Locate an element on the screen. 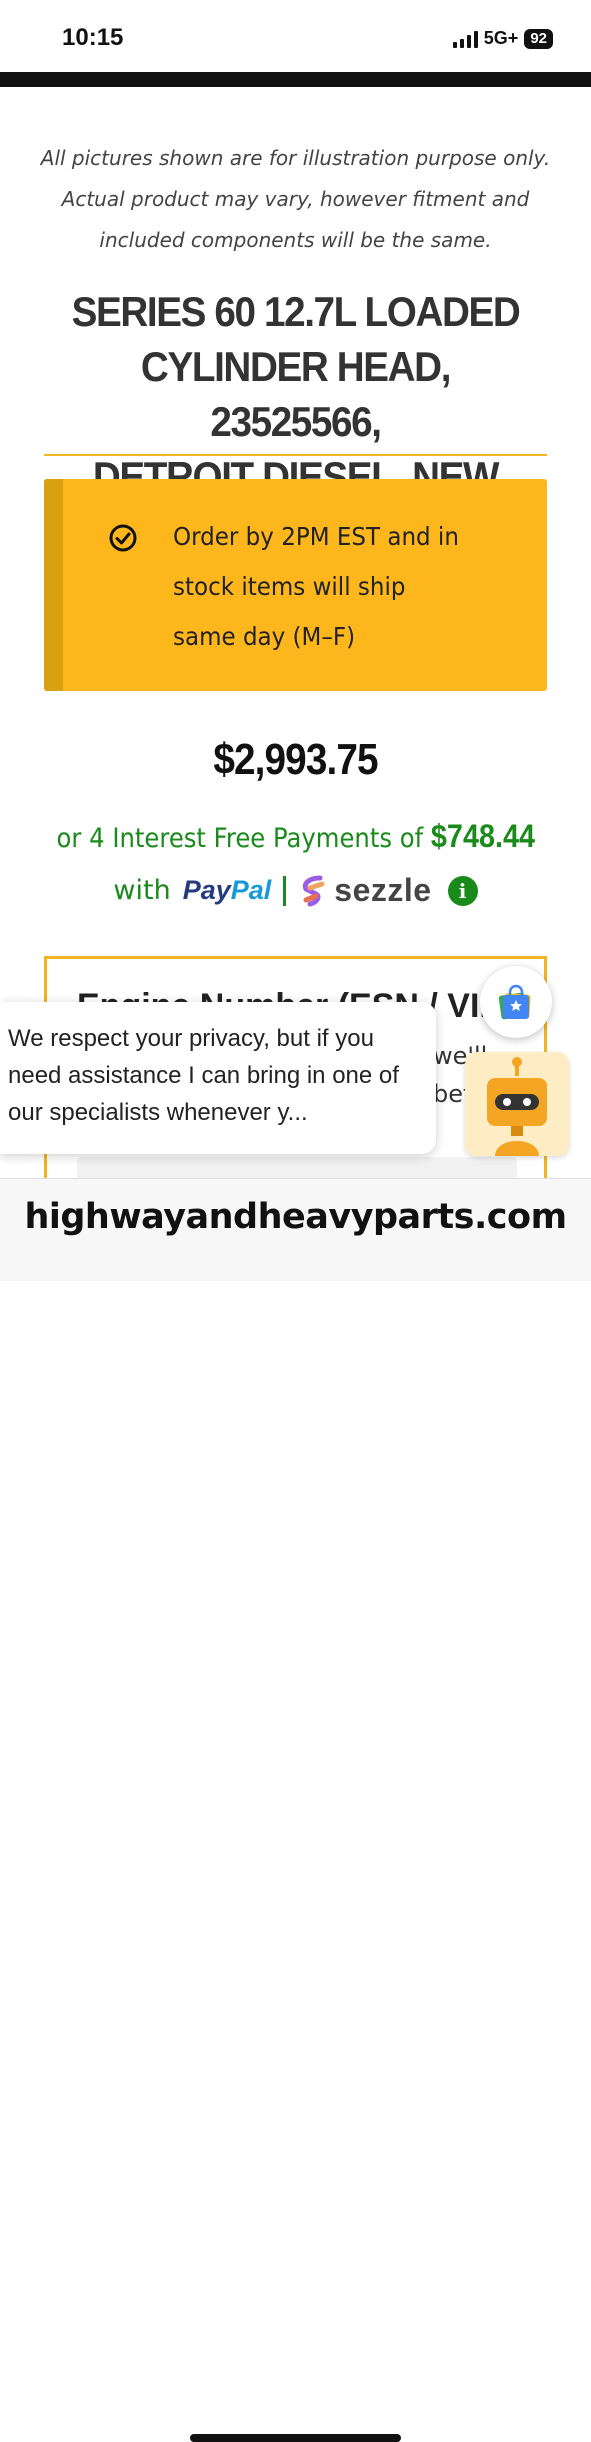 The image size is (591, 2442). title-divider is located at coordinates (295, 455).